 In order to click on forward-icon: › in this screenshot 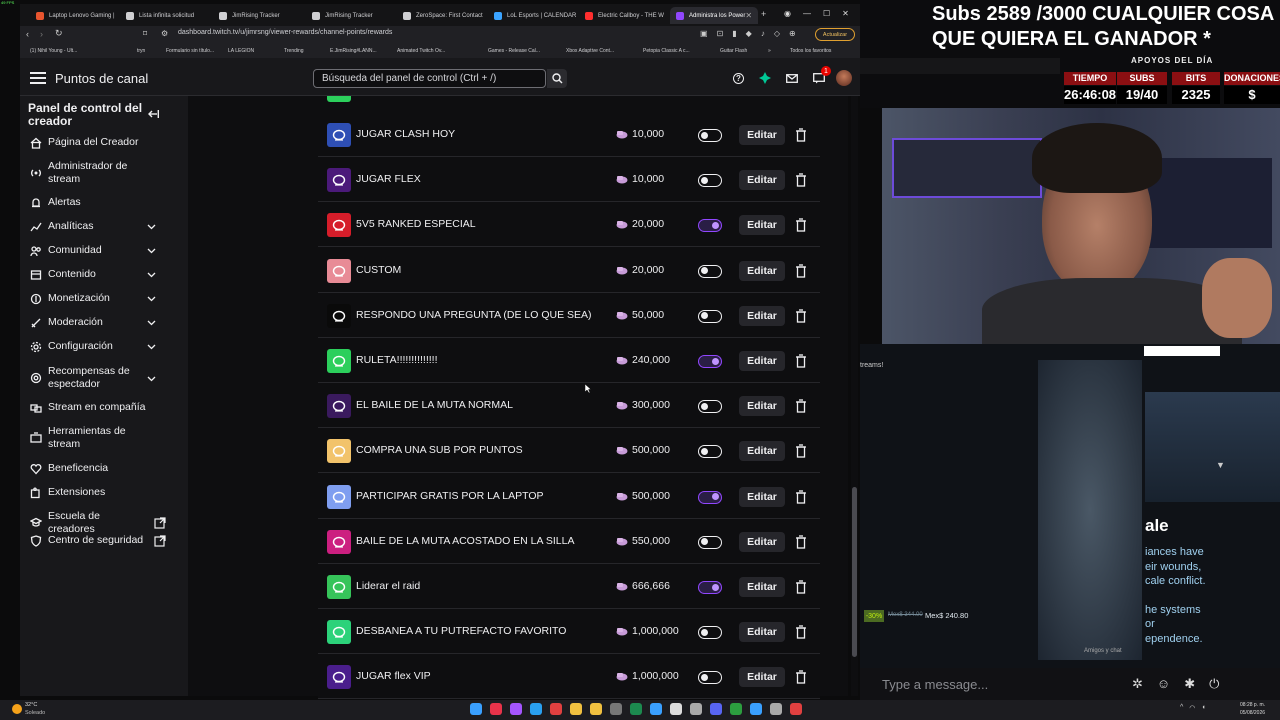, I will do `click(41, 34)`.